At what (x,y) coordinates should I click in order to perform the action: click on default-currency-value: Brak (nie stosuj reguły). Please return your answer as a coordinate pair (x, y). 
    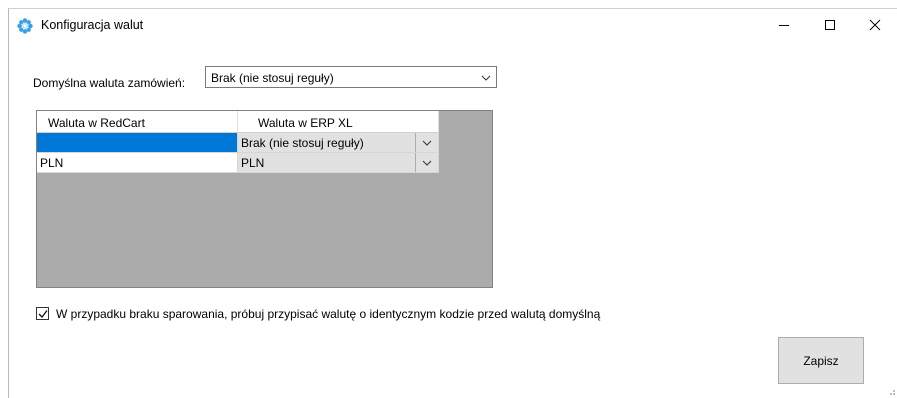
    Looking at the image, I should click on (272, 78).